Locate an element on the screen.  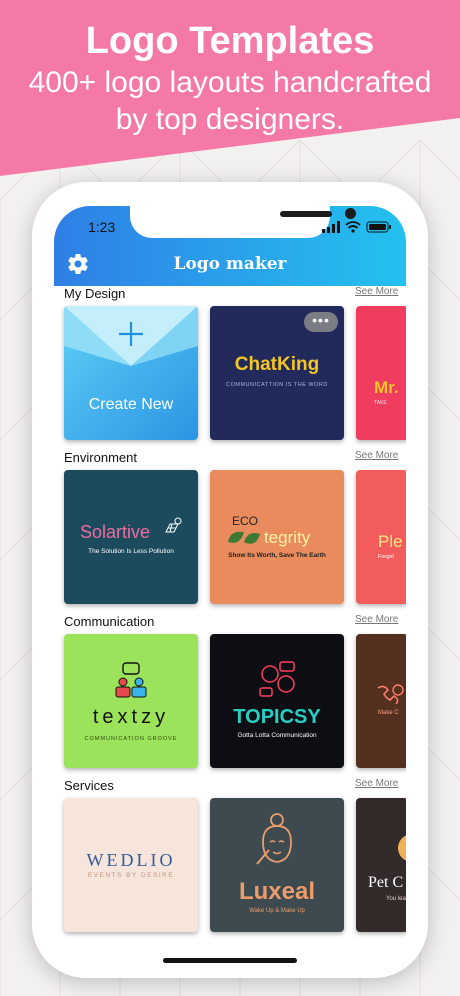
logo-tagline: You lea is located at coordinates (396, 899).